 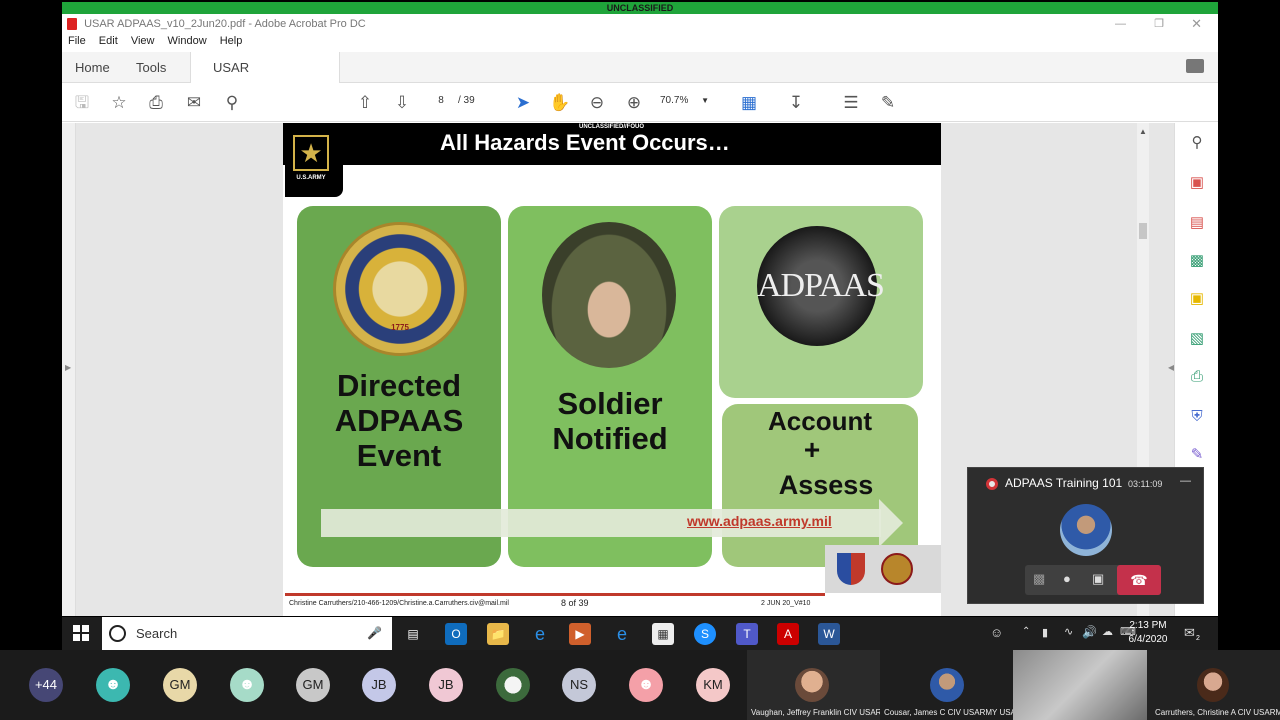 I want to click on windows-start-icon, so click(x=81, y=633).